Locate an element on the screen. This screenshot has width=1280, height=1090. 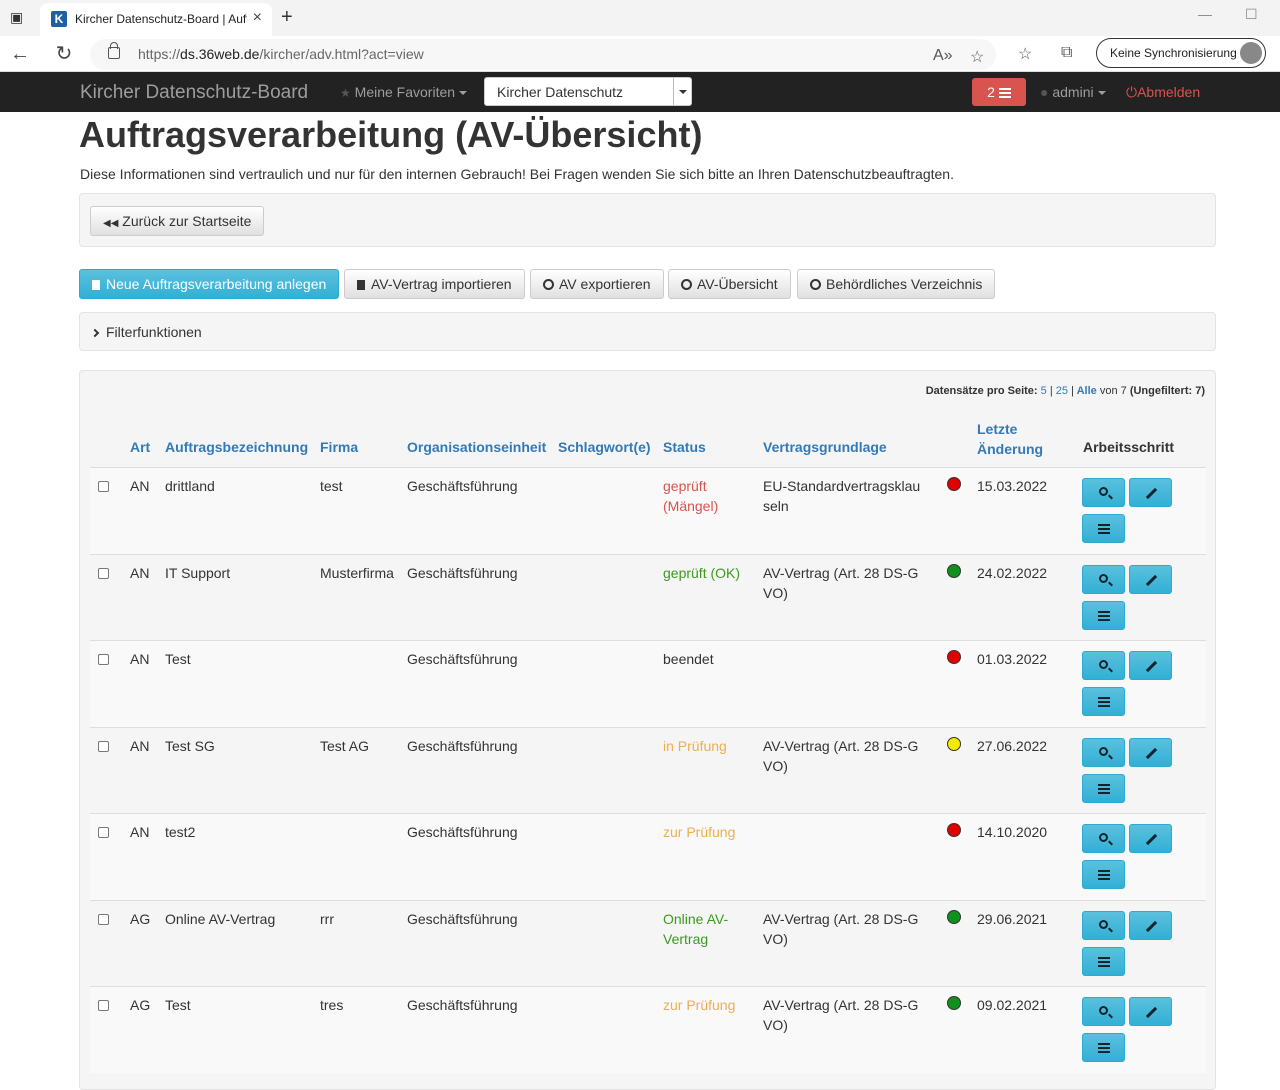
cell-letzte-aenderung: 24.02.2022 is located at coordinates (1012, 572).